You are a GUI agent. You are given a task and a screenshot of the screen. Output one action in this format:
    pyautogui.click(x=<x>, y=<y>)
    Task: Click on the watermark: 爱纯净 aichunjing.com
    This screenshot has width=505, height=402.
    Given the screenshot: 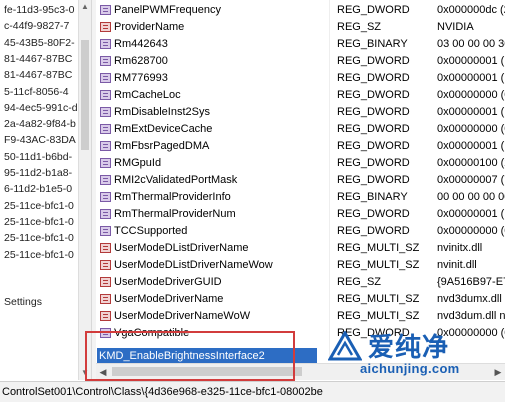 What is the action you would take?
    pyautogui.click(x=411, y=353)
    